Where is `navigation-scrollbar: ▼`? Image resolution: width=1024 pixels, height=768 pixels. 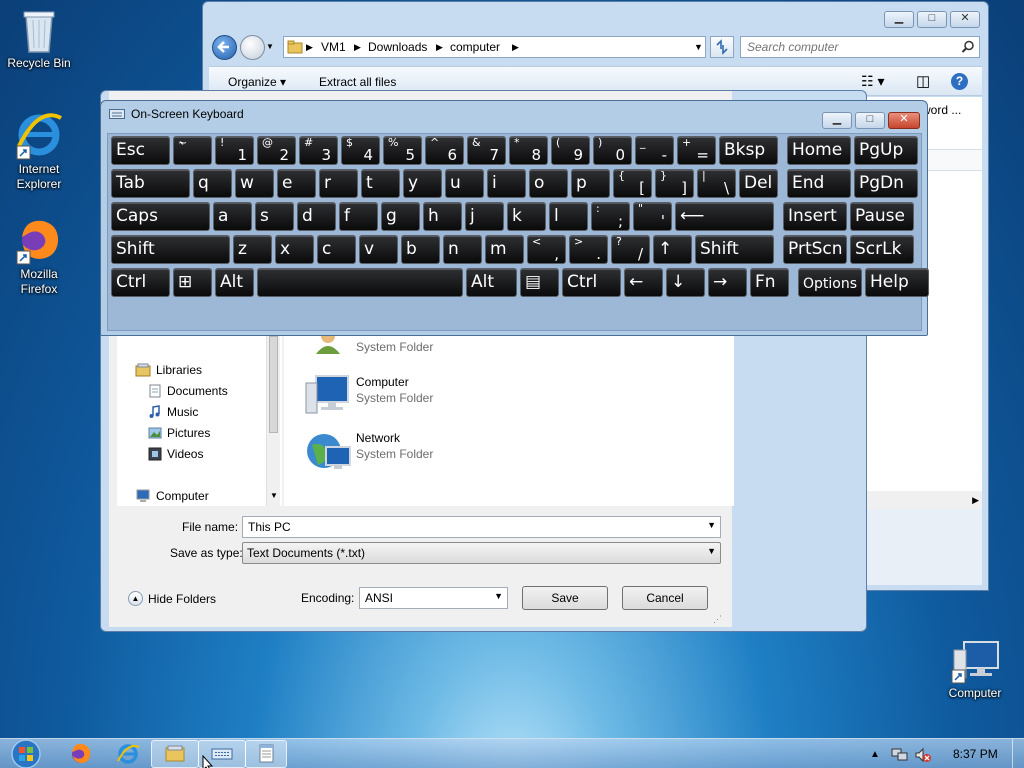
navigation-scrollbar: ▼ is located at coordinates (273, 421).